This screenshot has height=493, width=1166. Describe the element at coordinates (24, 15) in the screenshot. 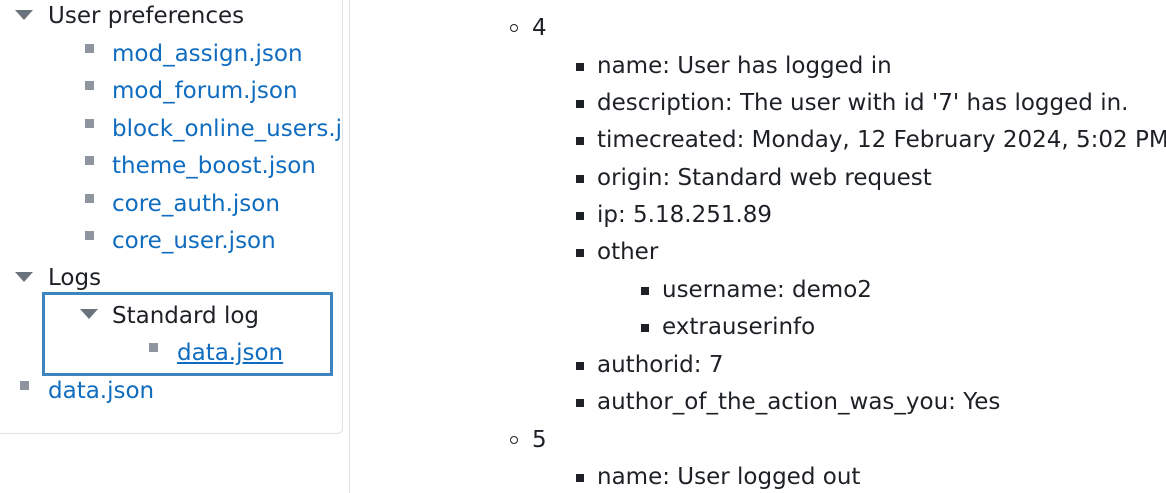

I see `expand-user-preferences-icon` at that location.